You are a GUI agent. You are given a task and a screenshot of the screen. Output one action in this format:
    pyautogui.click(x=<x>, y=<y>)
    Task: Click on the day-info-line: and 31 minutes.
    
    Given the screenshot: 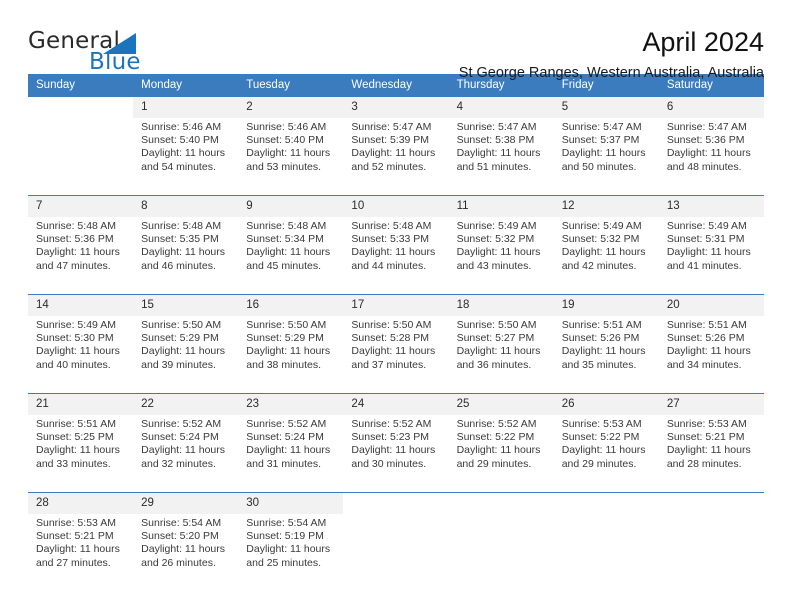 What is the action you would take?
    pyautogui.click(x=283, y=463)
    